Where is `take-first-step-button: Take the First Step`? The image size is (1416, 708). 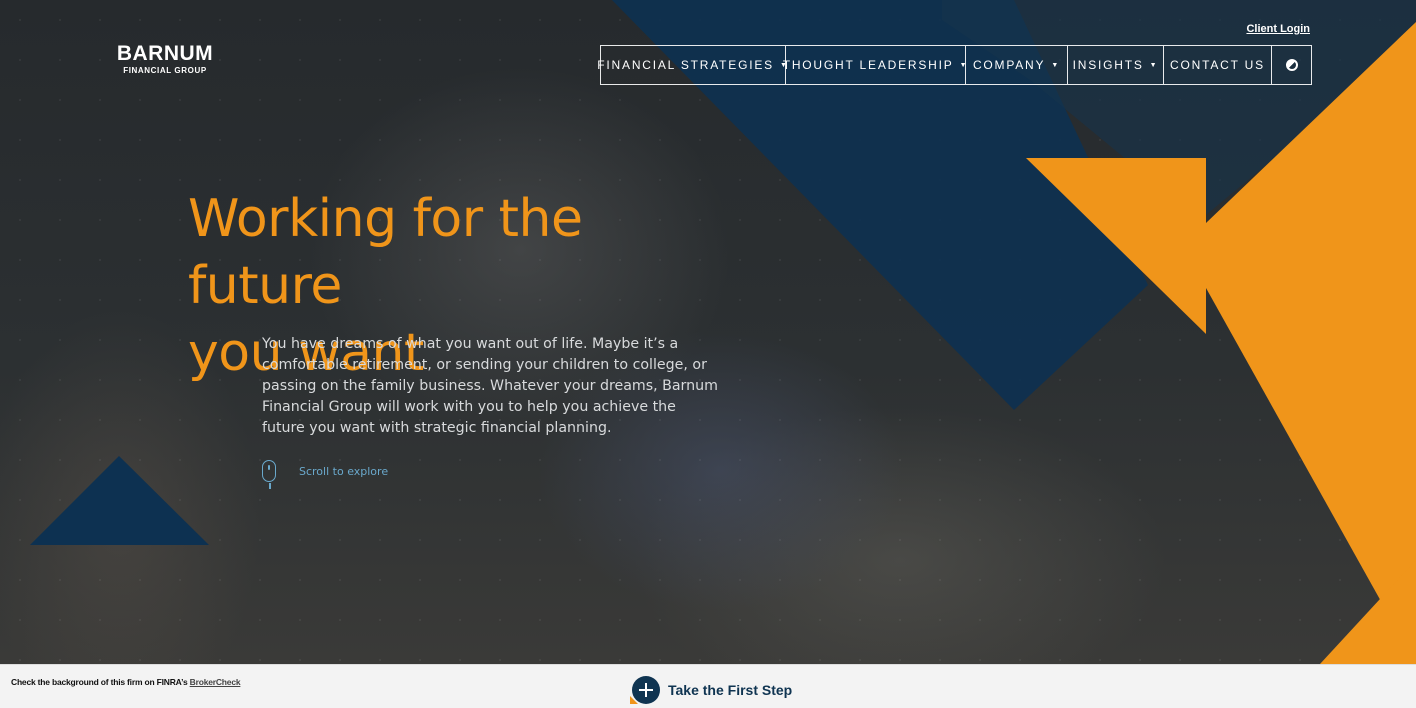 take-first-step-button: Take the First Step is located at coordinates (711, 690).